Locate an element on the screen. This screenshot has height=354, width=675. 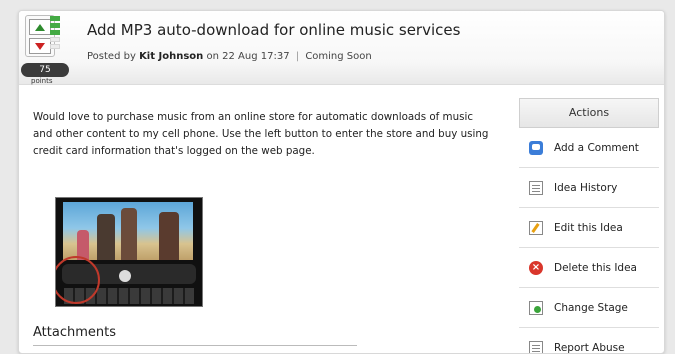
comment-icon is located at coordinates (536, 148).